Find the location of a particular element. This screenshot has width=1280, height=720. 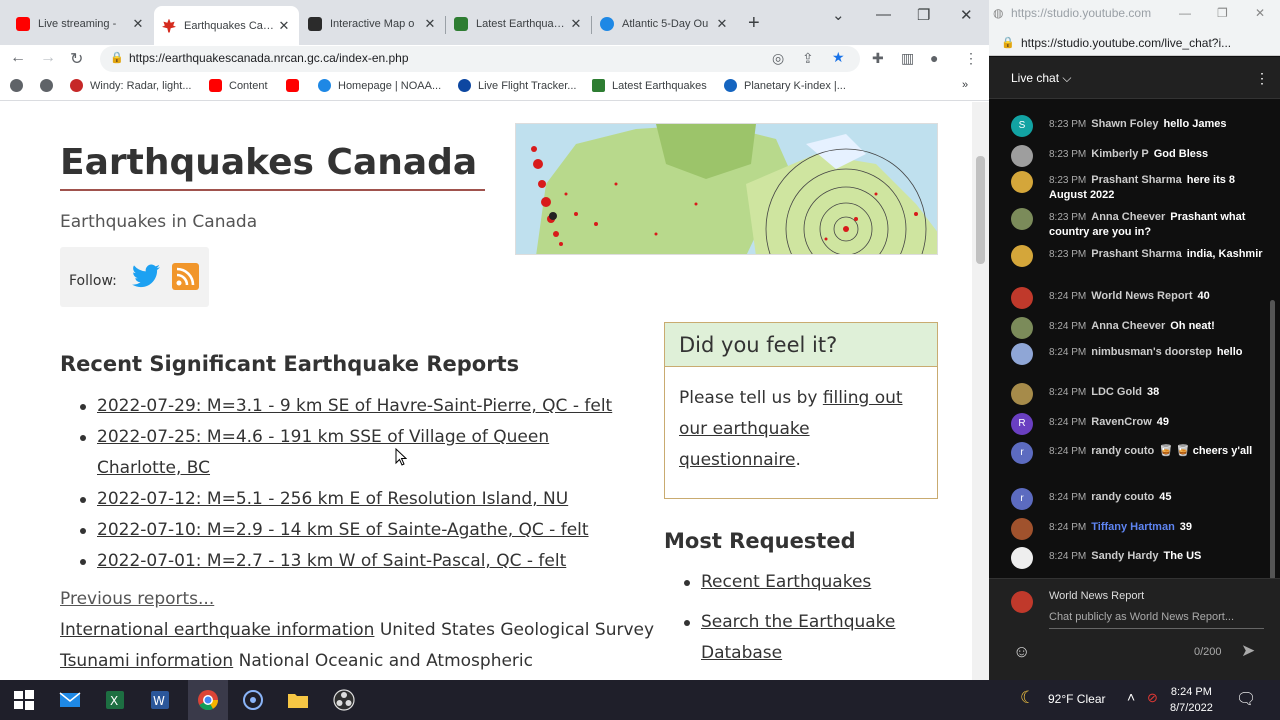

international-info-link: International earthquake information is located at coordinates (217, 630).